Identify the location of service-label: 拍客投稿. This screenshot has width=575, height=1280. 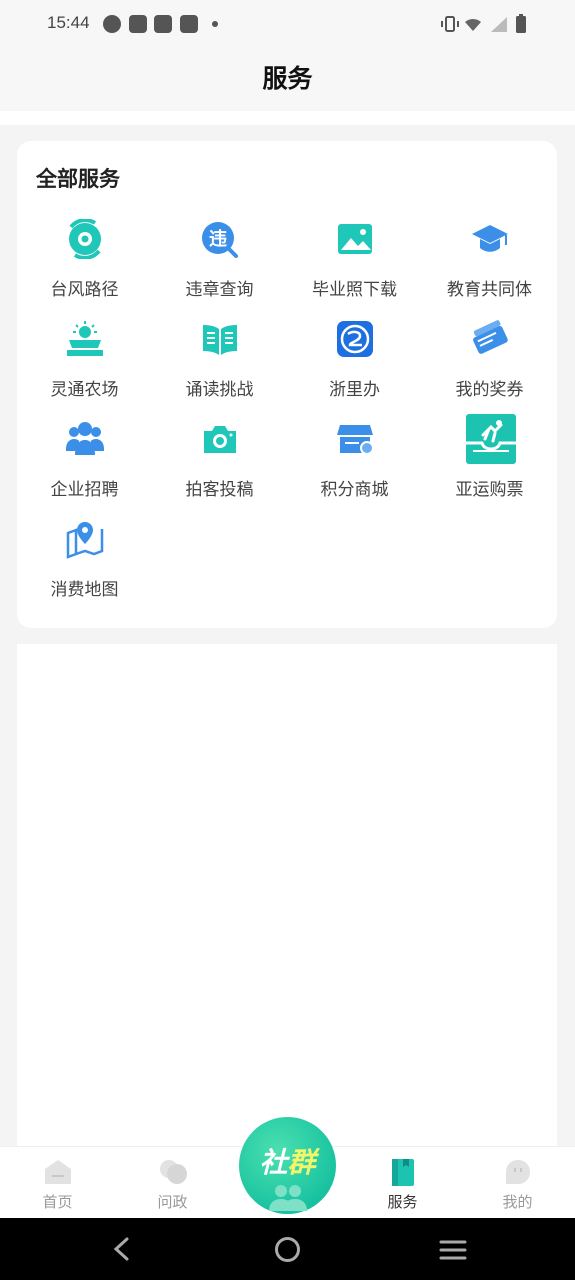
(219, 490).